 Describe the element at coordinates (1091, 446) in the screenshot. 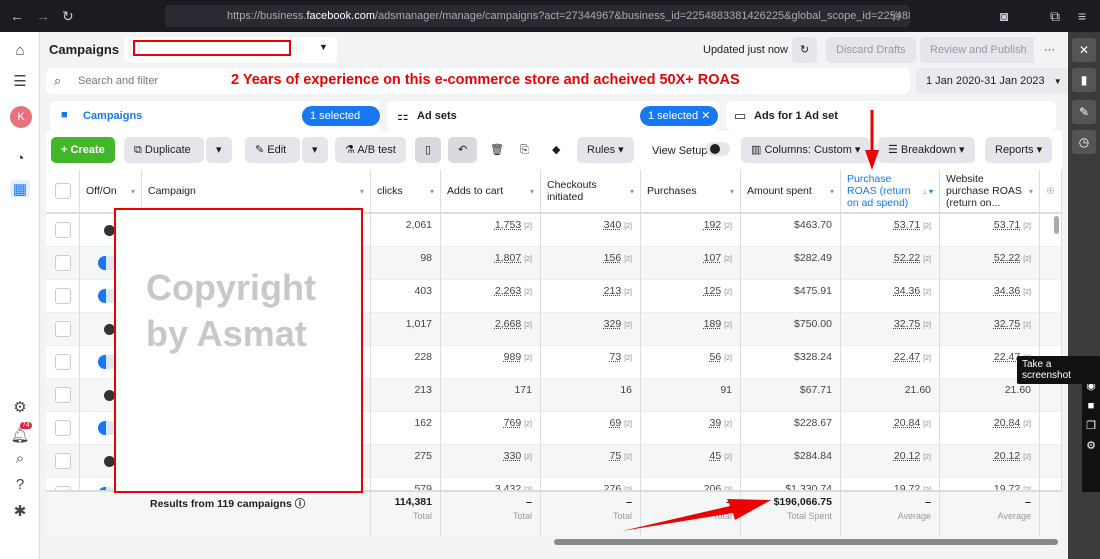

I see `settings-icon: ⚙` at that location.